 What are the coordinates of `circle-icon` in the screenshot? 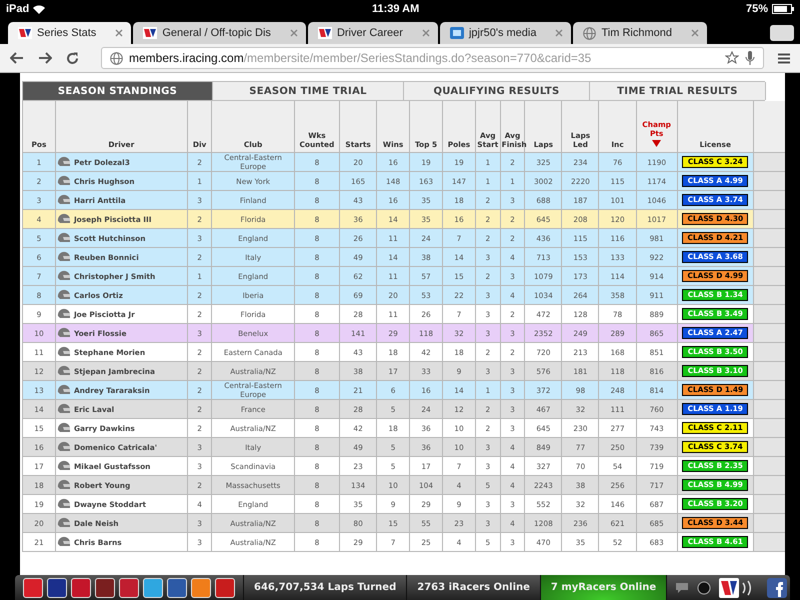 It's located at (704, 587).